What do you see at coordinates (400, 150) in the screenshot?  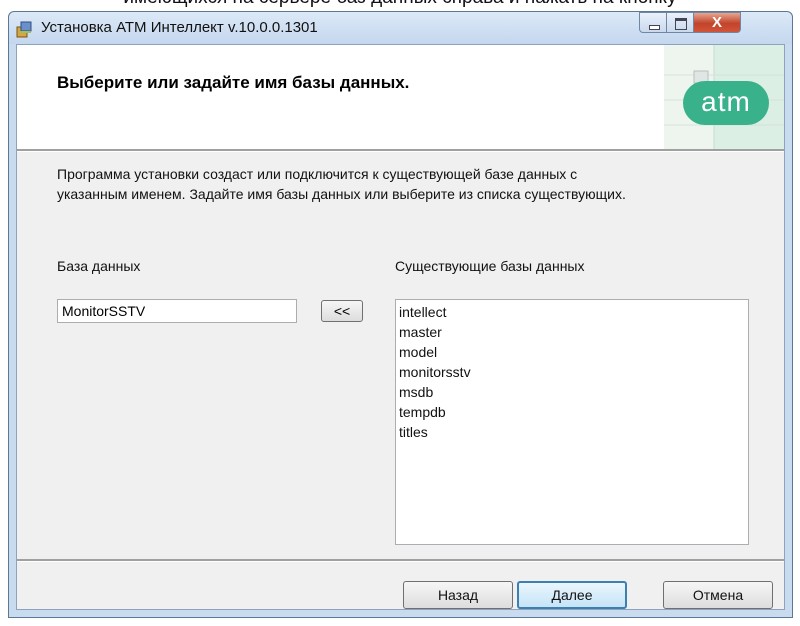 I see `banner-divider` at bounding box center [400, 150].